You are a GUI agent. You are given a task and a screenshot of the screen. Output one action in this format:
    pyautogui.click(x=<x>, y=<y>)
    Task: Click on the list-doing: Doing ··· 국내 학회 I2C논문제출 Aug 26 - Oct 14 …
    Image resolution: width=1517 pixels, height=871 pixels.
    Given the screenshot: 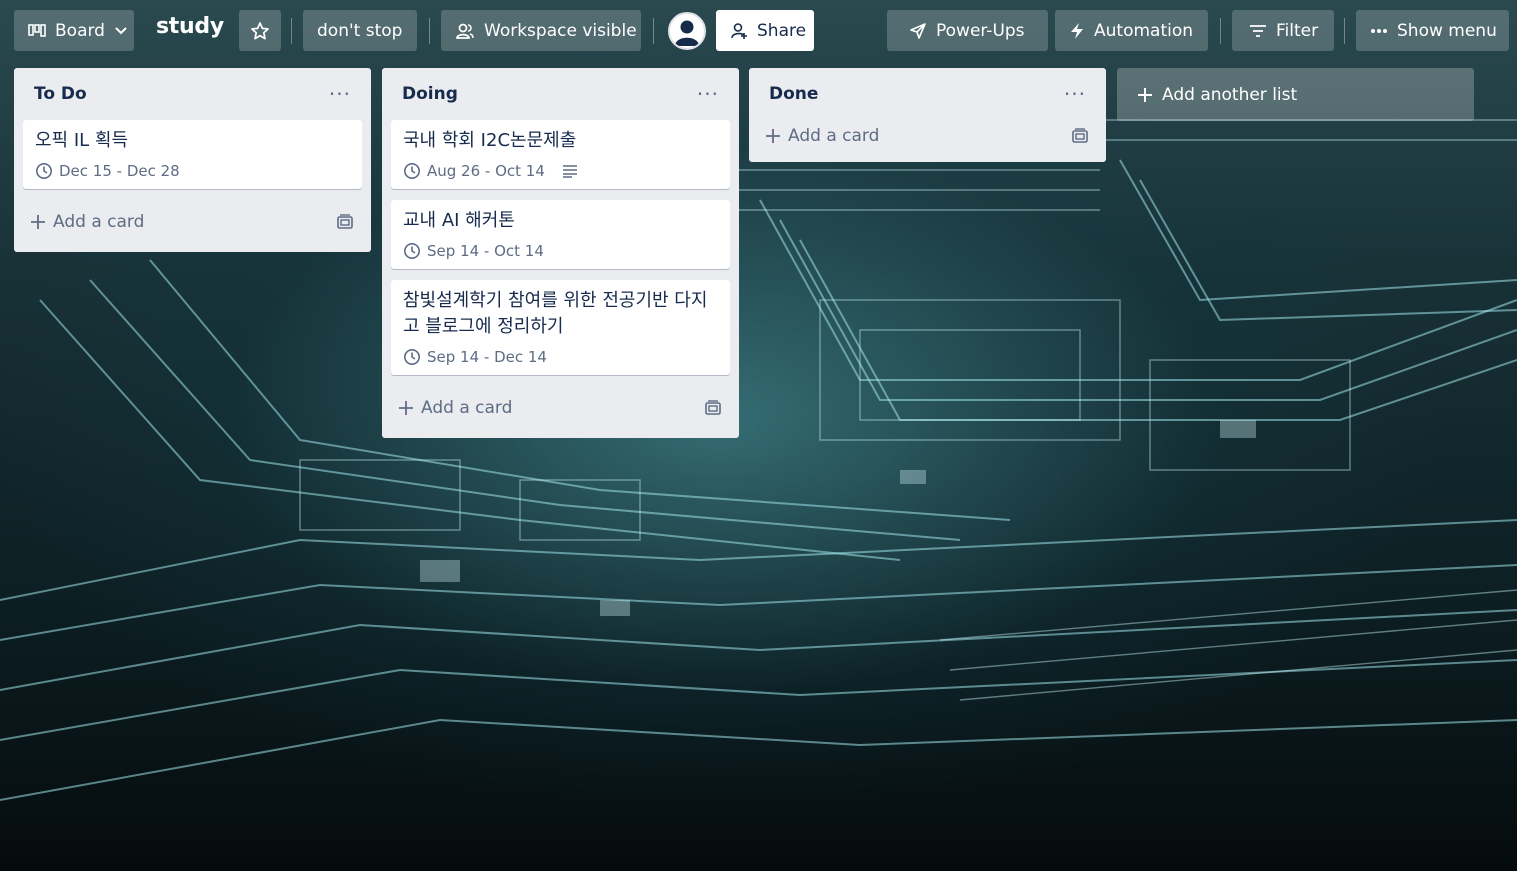 What is the action you would take?
    pyautogui.click(x=560, y=253)
    